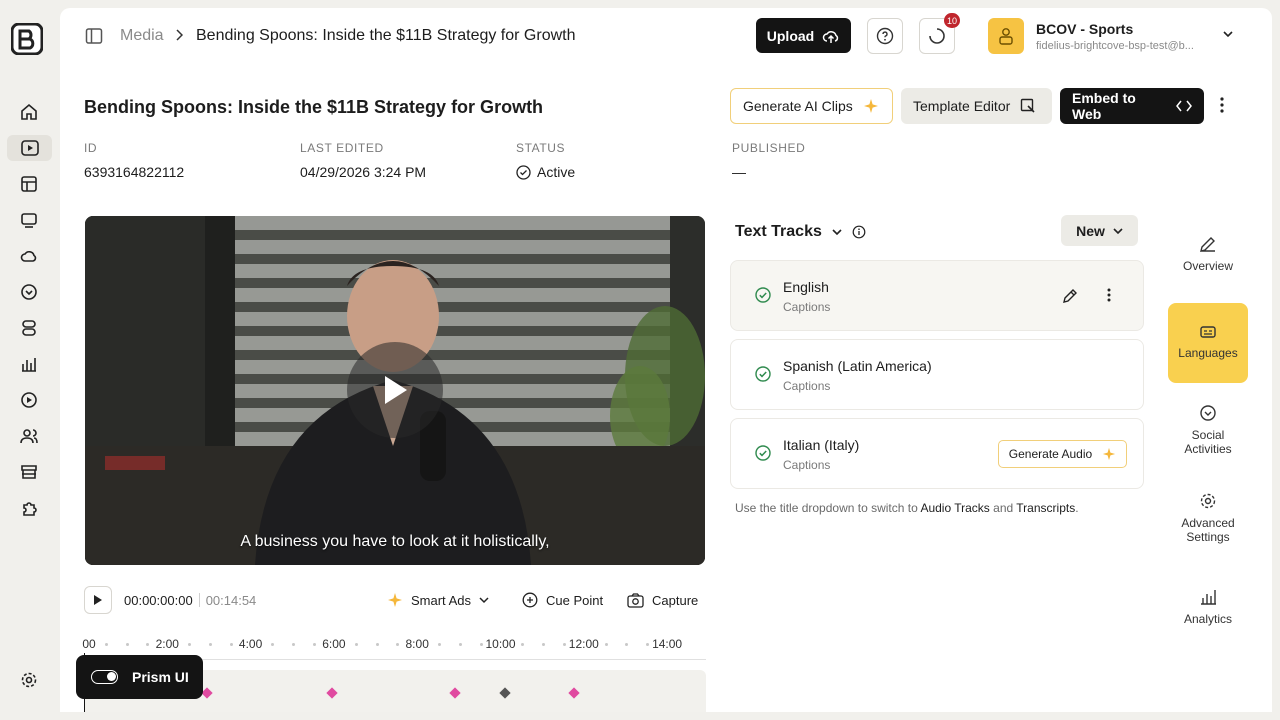 The image size is (1280, 720). I want to click on capture-label: Capture, so click(675, 600).